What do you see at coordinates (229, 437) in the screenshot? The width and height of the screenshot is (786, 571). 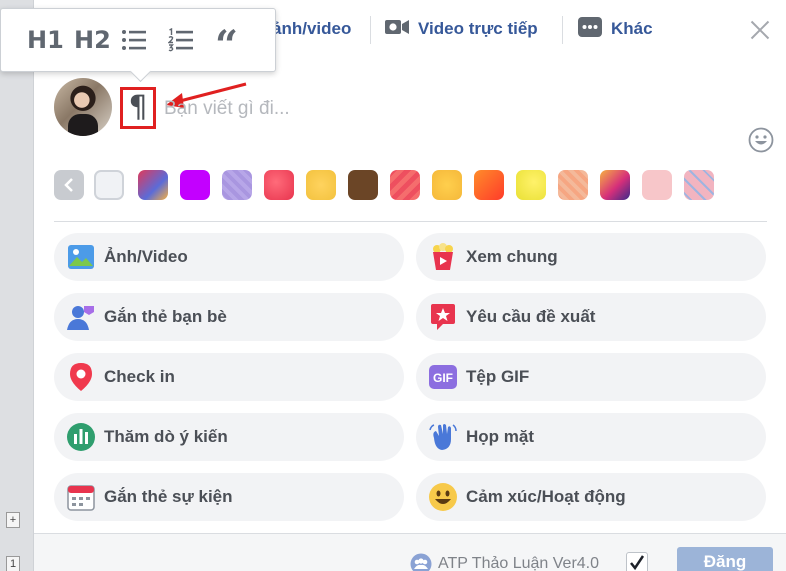 I see `option-poll: Thăm dò ý kiến` at bounding box center [229, 437].